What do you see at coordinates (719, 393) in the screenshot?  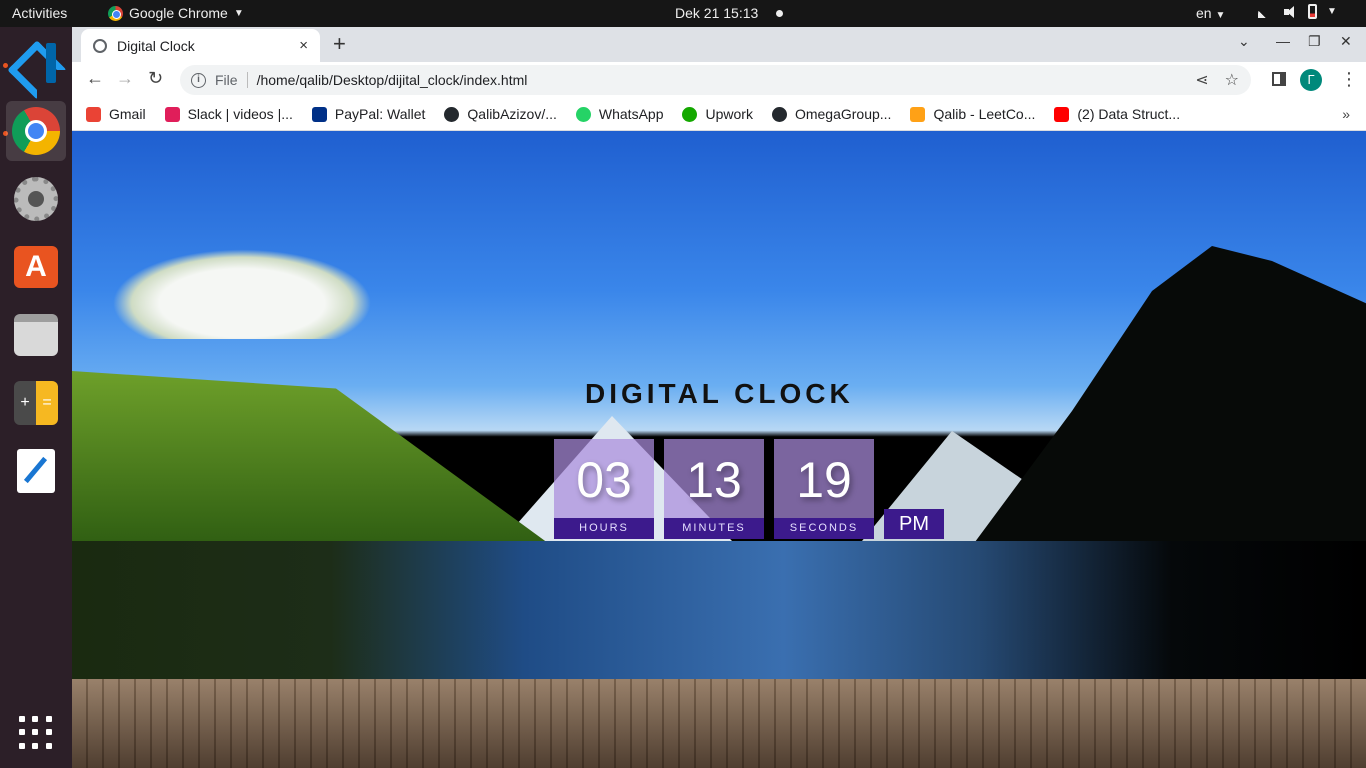 I see `page-title: DIGITAL CLOCK` at bounding box center [719, 393].